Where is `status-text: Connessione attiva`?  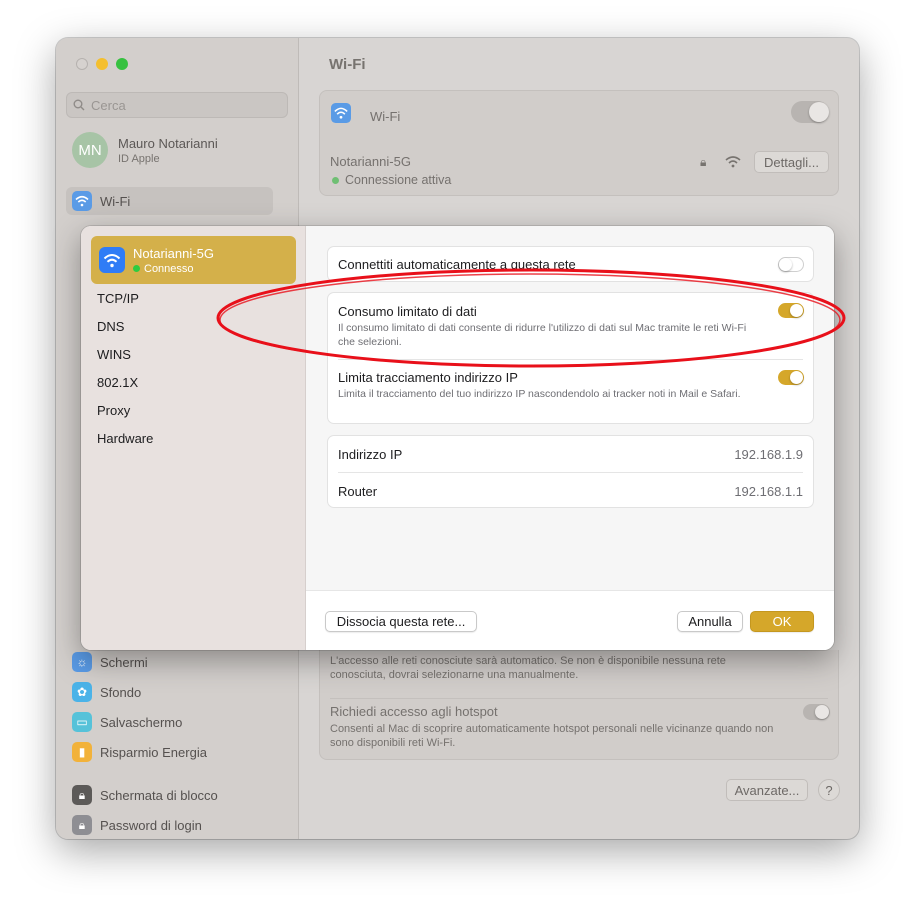 status-text: Connessione attiva is located at coordinates (398, 180).